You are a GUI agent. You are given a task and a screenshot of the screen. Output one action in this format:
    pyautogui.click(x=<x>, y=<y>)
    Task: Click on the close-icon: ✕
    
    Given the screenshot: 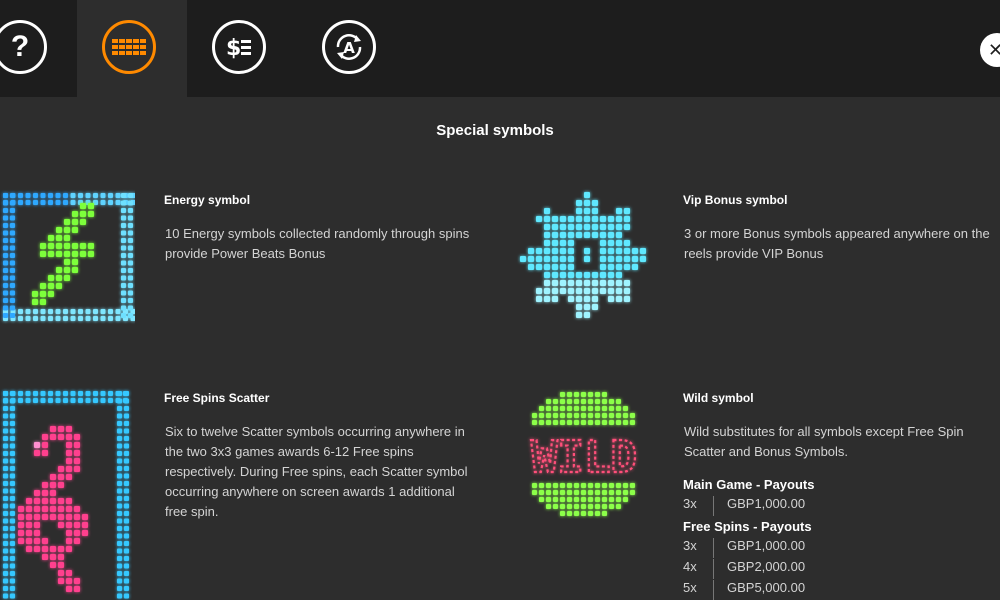 What is the action you would take?
    pyautogui.click(x=994, y=49)
    